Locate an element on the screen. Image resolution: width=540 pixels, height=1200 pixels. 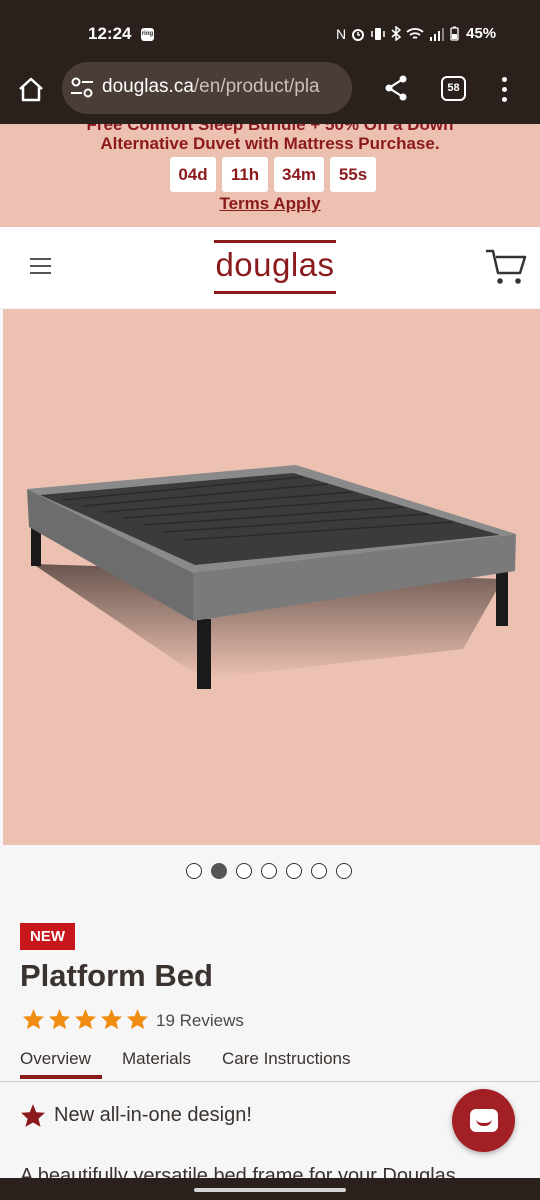
feature-highlight: New all-in-one design! is located at coordinates (136, 1115).